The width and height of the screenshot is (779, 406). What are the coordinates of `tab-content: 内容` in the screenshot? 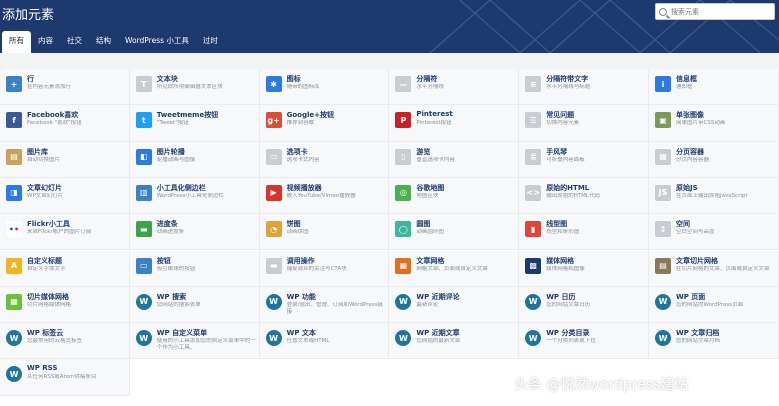 It's located at (45, 42).